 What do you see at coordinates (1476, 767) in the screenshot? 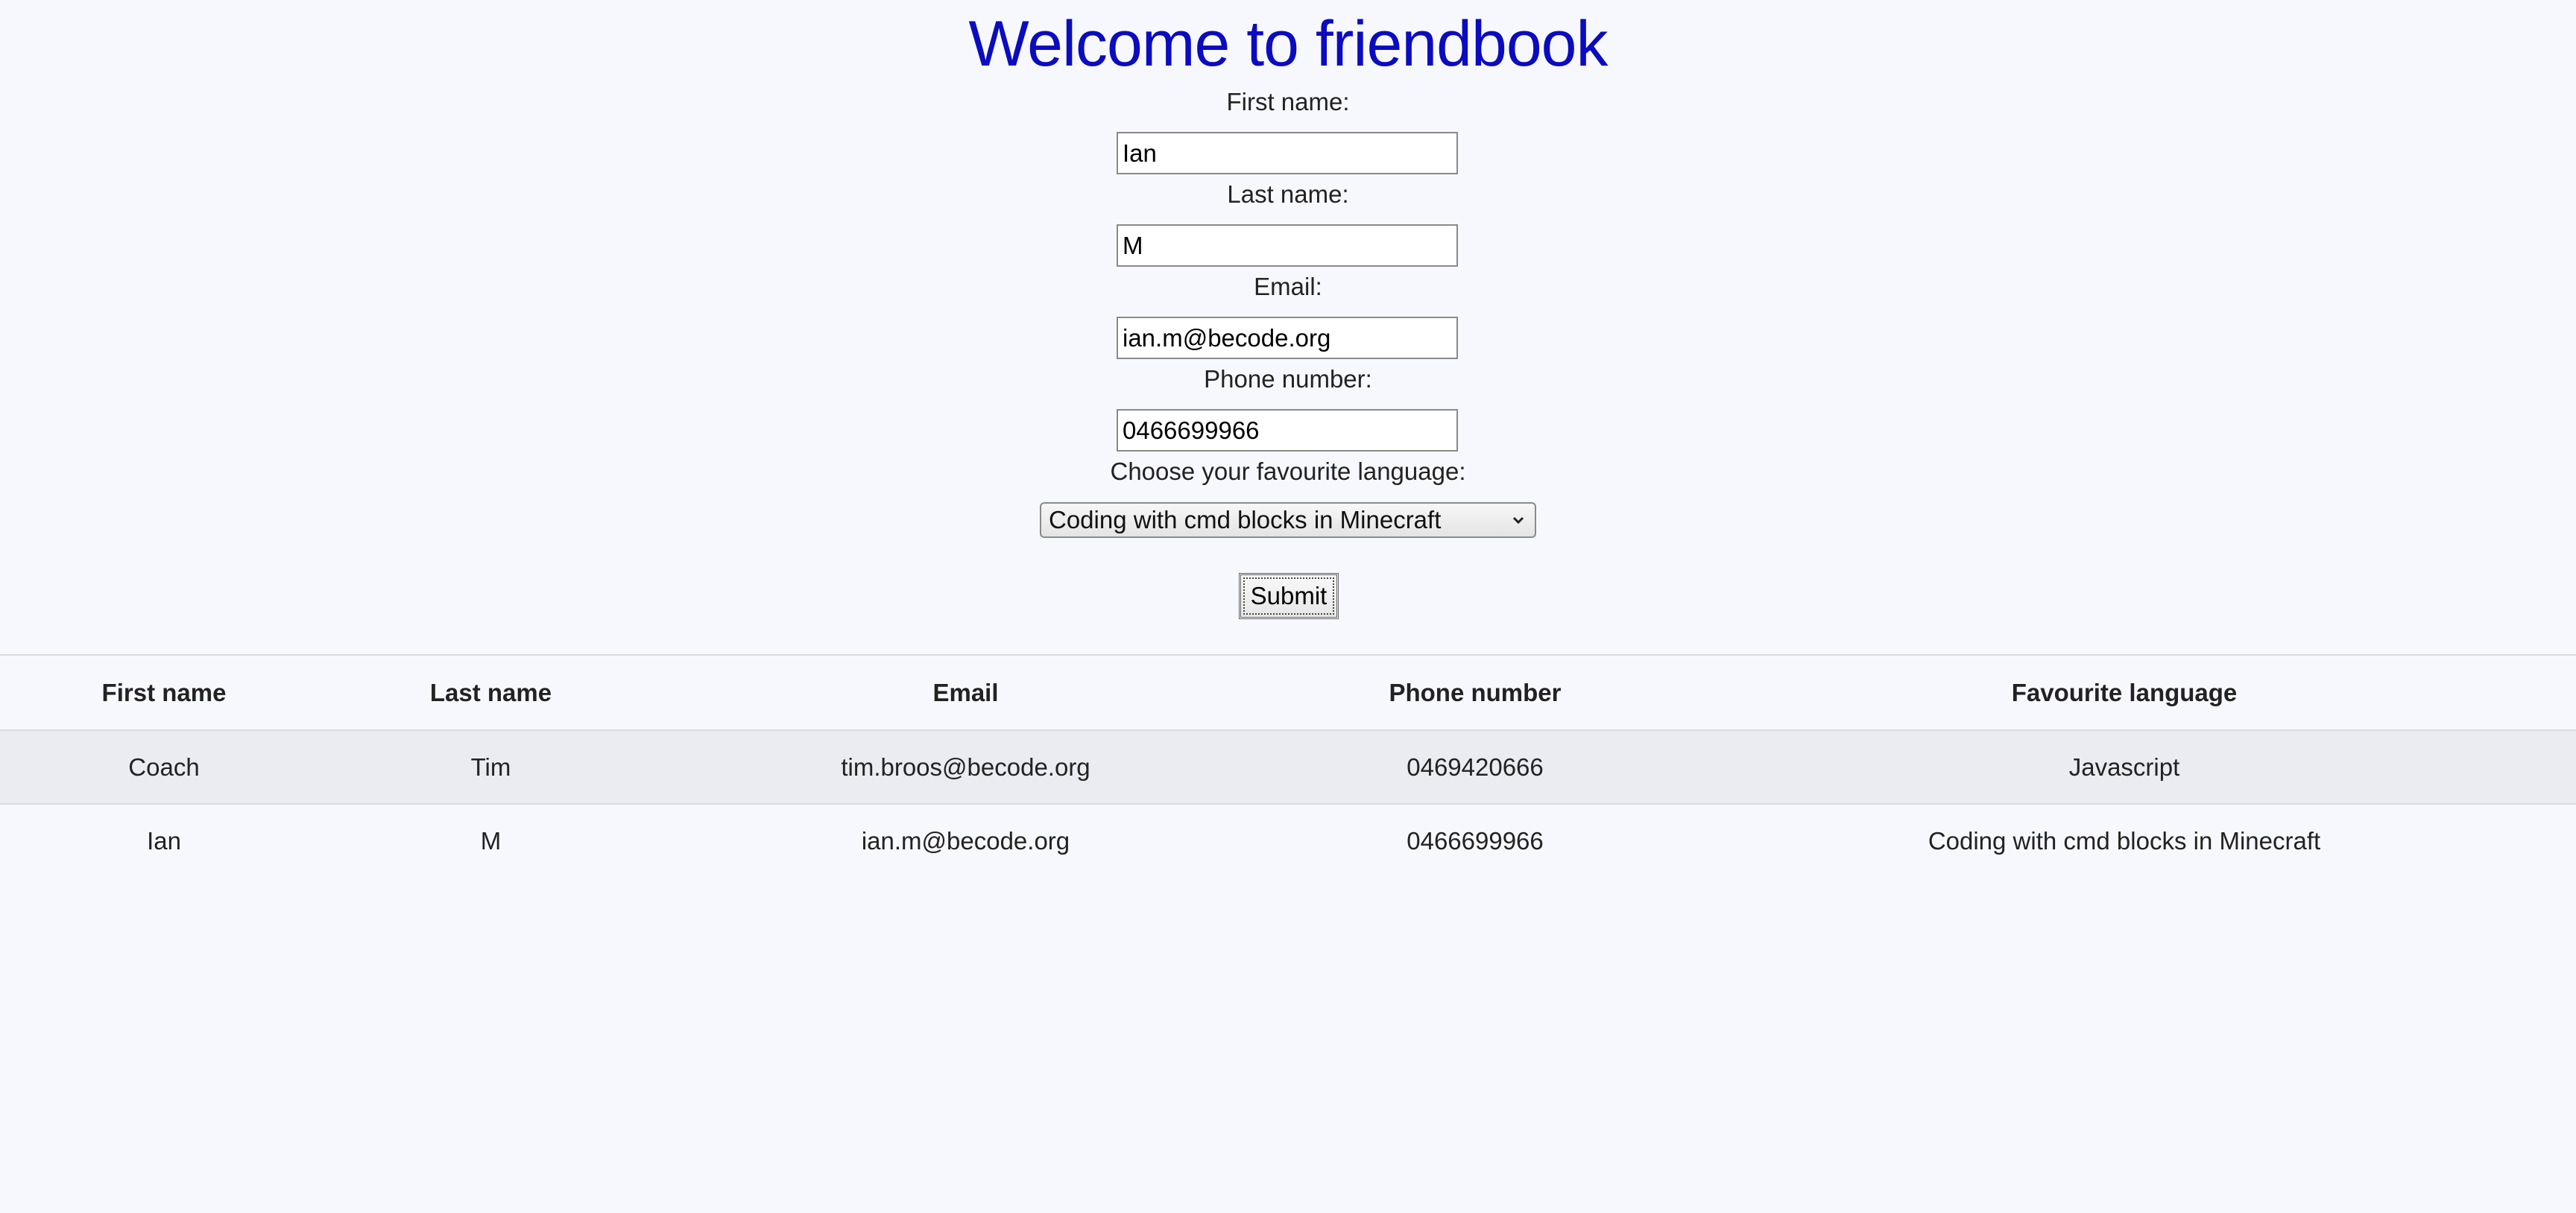
I see `cell-phone-number: 0469420666` at bounding box center [1476, 767].